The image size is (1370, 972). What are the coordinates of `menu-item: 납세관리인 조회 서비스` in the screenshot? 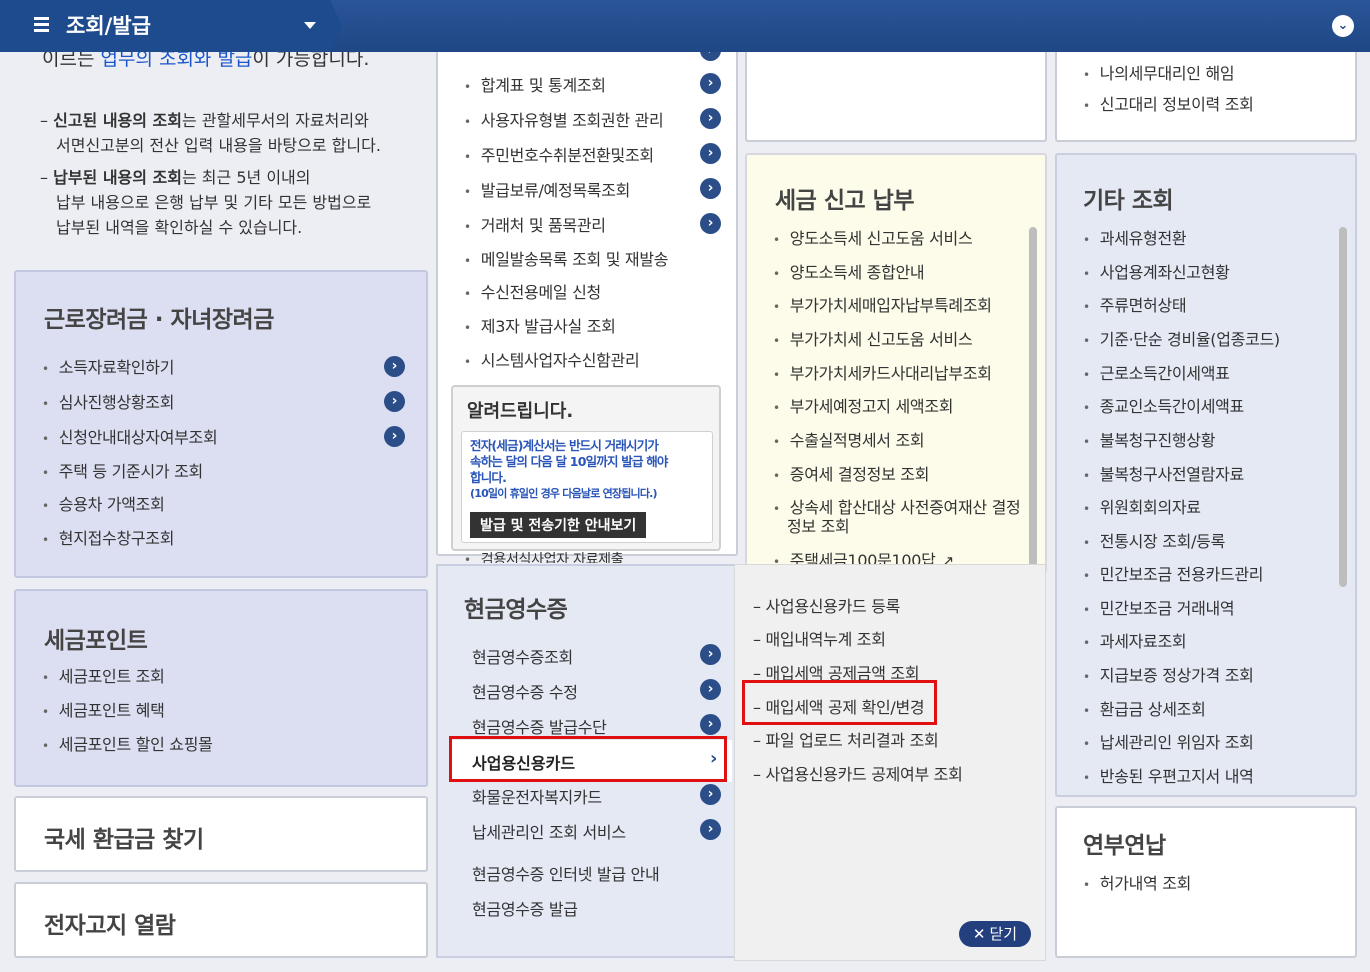 It's located at (549, 831).